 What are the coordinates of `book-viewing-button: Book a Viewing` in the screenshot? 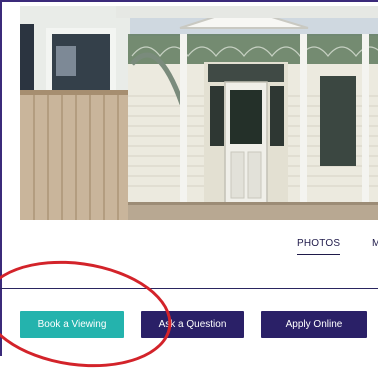 It's located at (72, 324).